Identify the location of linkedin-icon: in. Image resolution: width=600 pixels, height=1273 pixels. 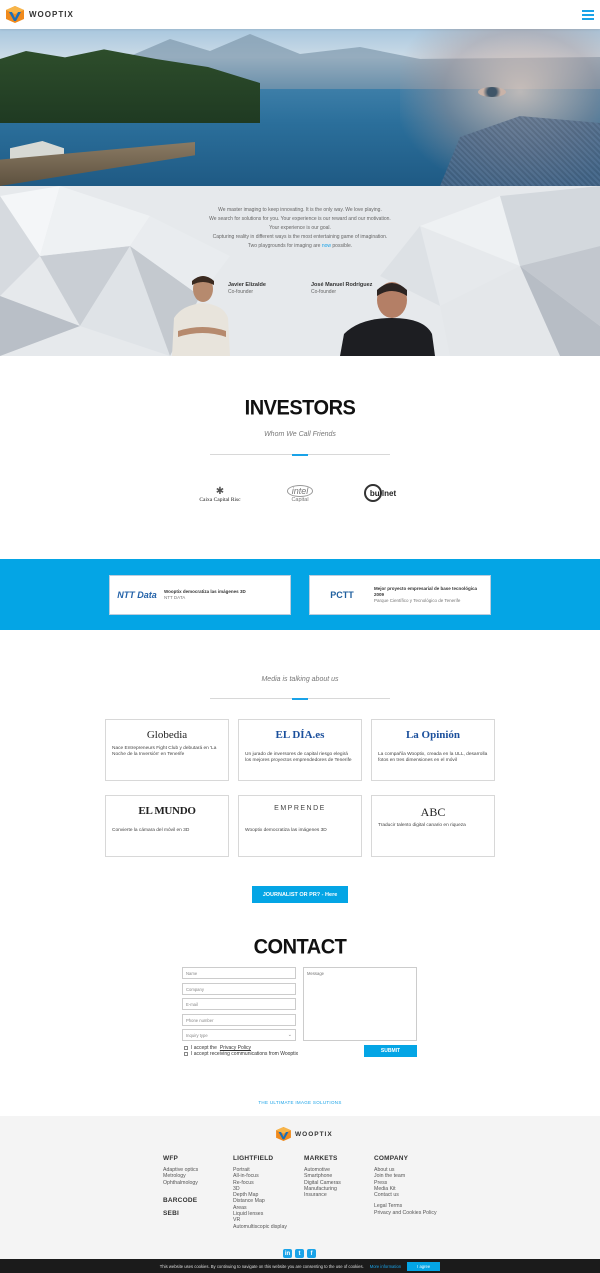
(287, 1253).